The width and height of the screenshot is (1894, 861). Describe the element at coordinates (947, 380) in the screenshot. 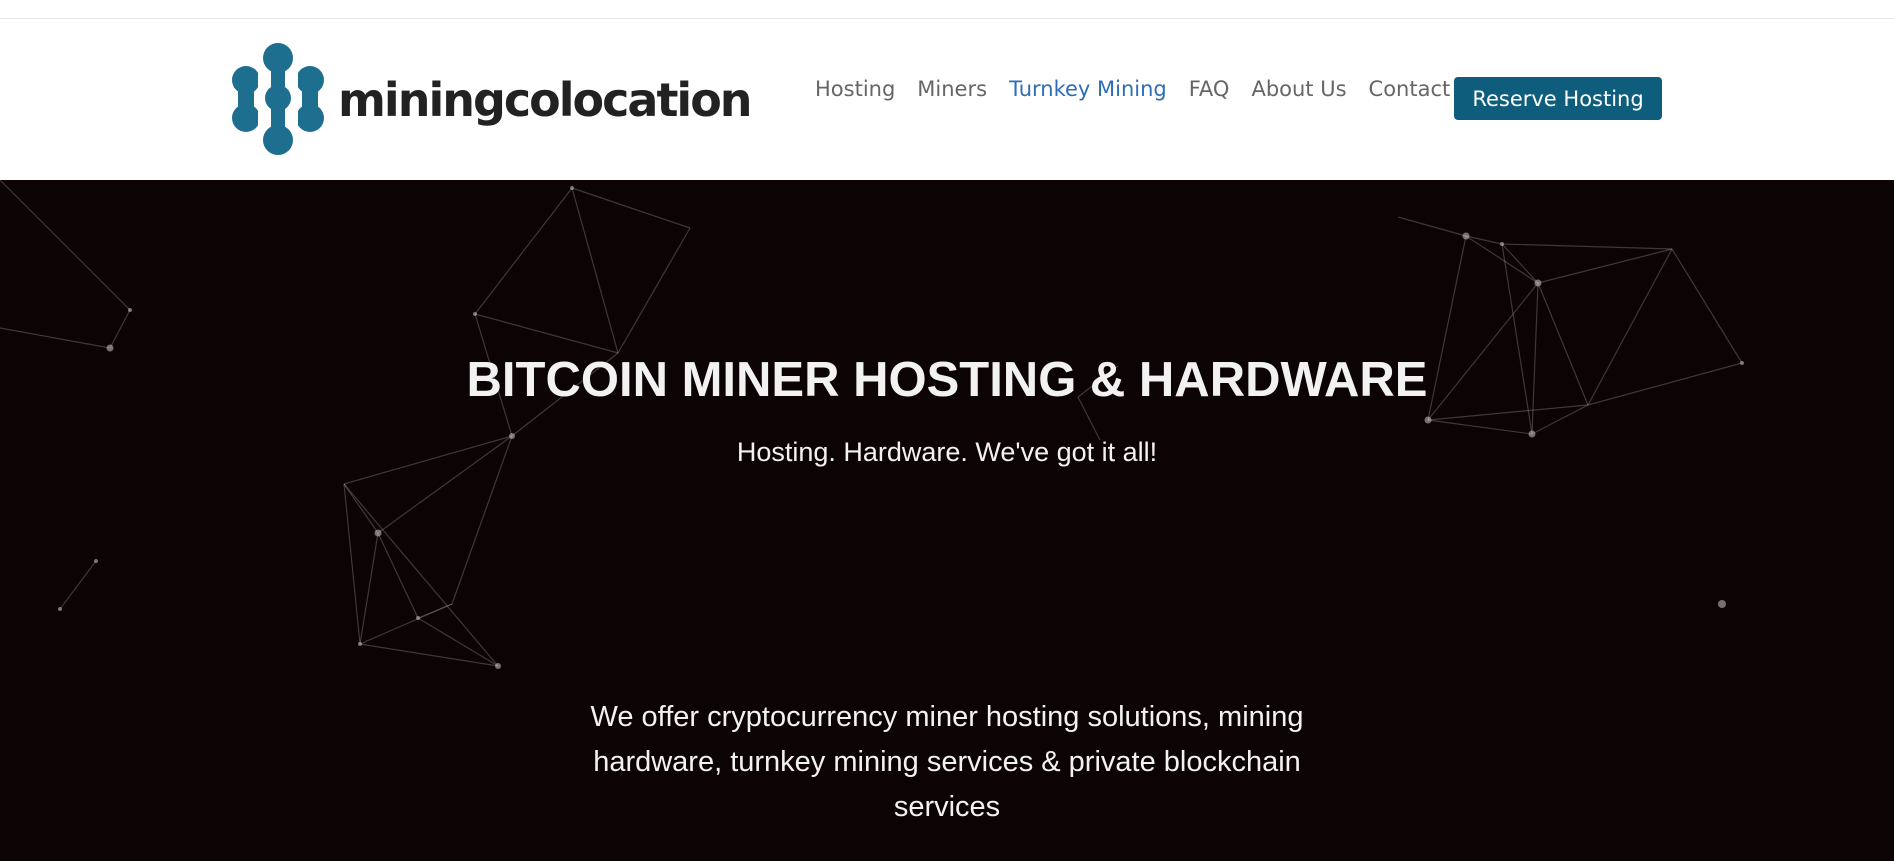

I see `hero-title: BITCOIN MINER HOSTING & HARDWARE` at that location.